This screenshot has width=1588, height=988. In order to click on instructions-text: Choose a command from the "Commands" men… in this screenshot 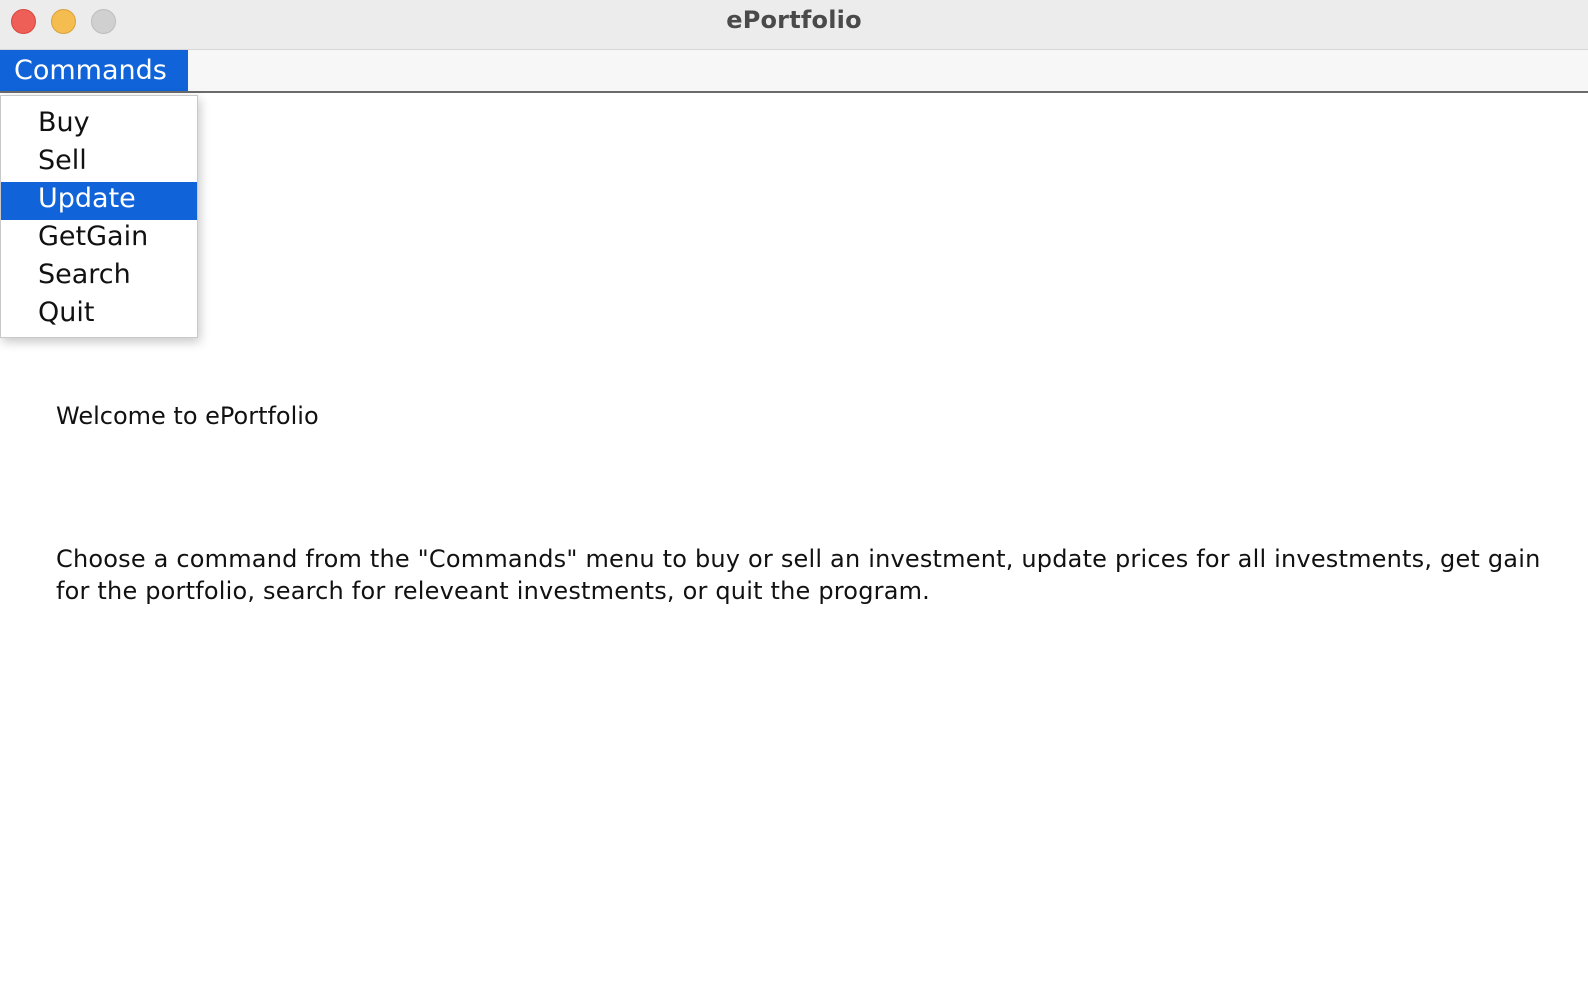, I will do `click(798, 575)`.